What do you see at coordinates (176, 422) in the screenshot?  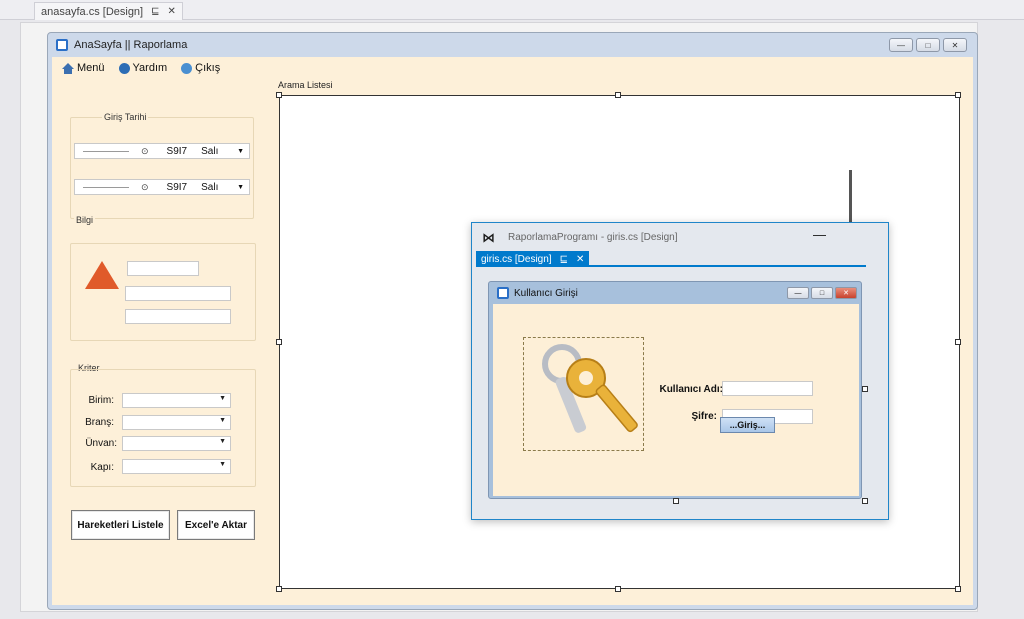 I see `brans-combobox` at bounding box center [176, 422].